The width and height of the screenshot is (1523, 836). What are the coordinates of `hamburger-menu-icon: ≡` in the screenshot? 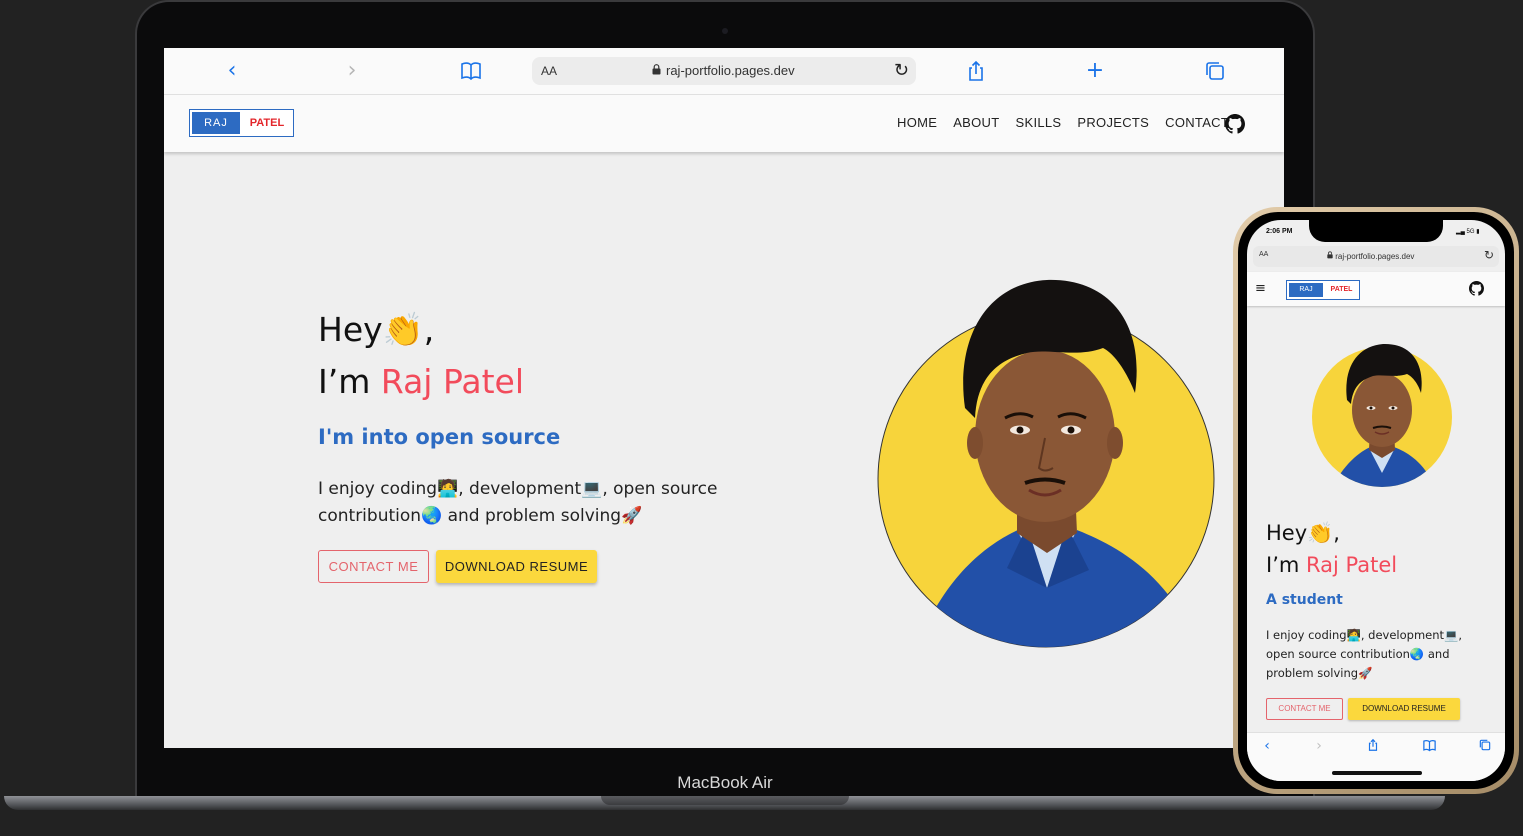 It's located at (1260, 288).